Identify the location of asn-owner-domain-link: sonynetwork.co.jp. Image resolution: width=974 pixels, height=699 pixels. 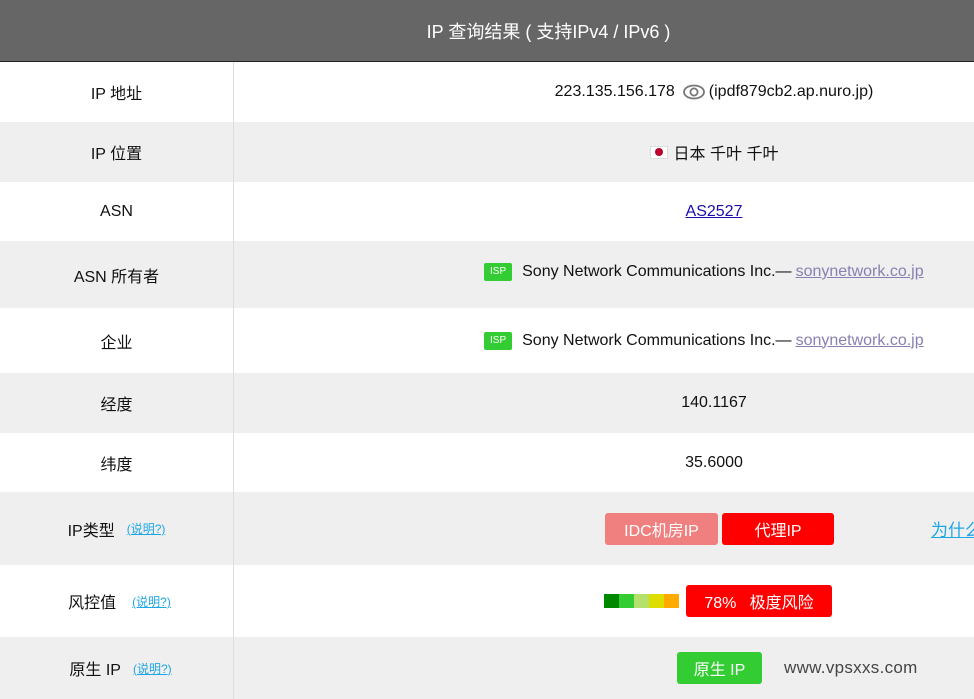
(860, 272).